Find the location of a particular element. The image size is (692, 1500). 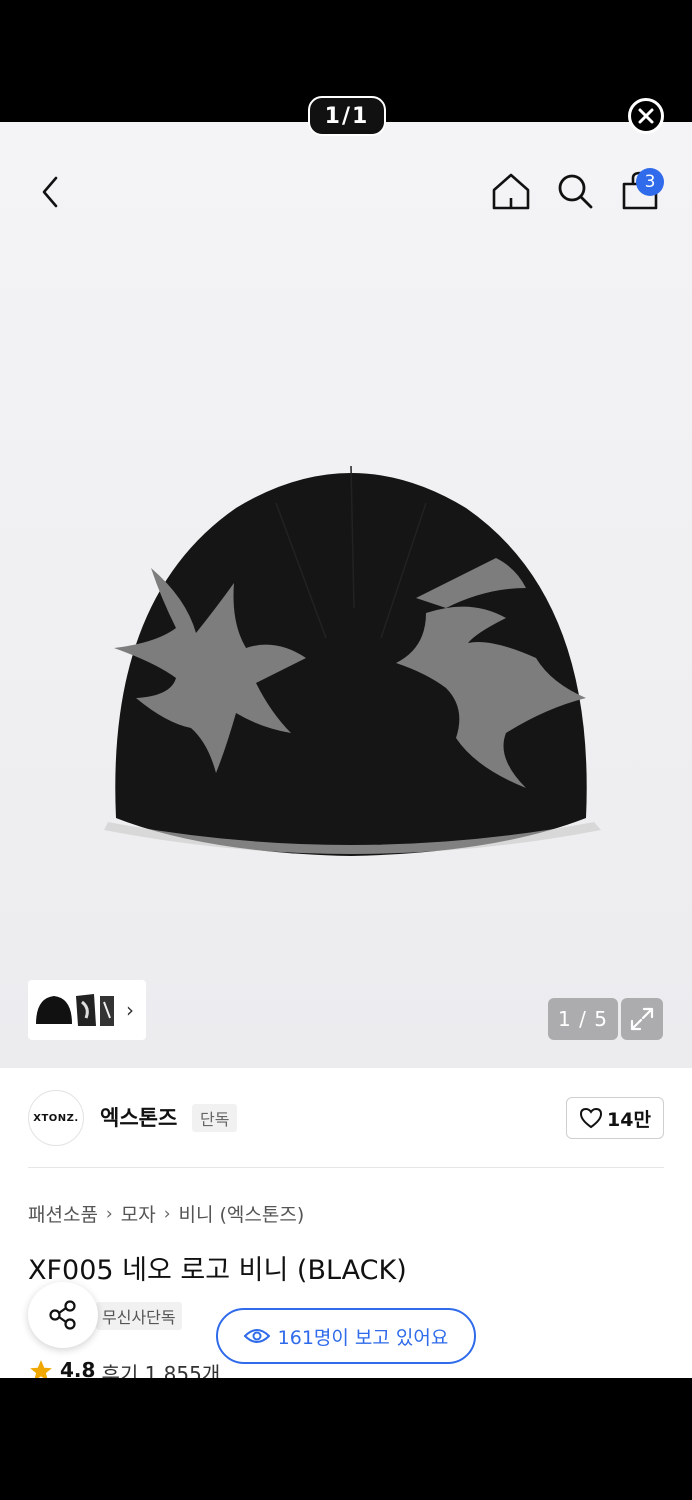

cart-count-badge: 3 is located at coordinates (650, 182).